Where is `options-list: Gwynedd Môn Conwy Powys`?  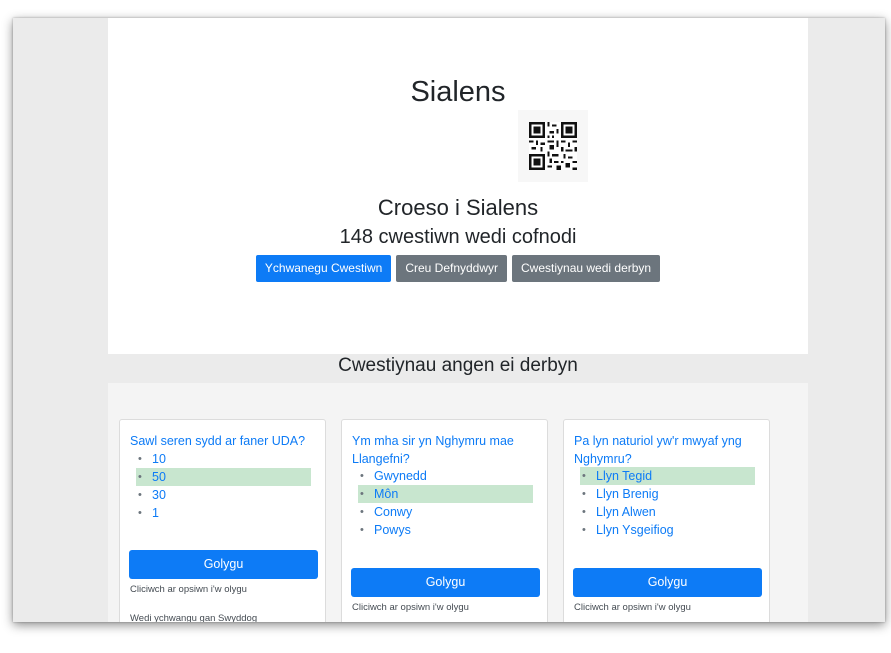
options-list: Gwynedd Môn Conwy Powys is located at coordinates (445, 503).